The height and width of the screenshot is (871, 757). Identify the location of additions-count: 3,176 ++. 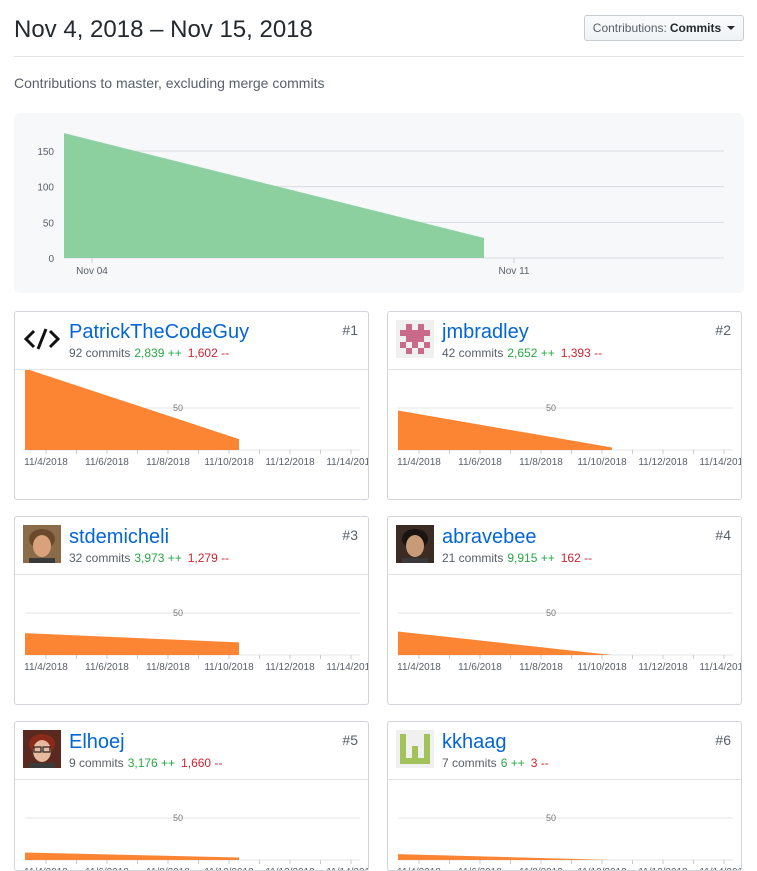
(151, 763).